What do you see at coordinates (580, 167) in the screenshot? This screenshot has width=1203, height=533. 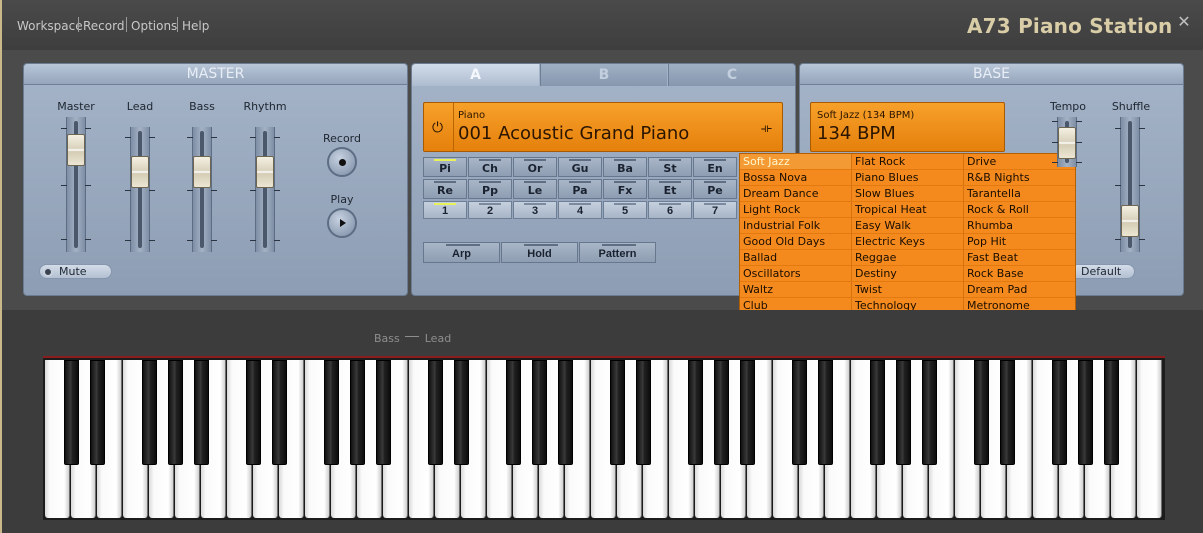 I see `category-button-gu: Gu` at bounding box center [580, 167].